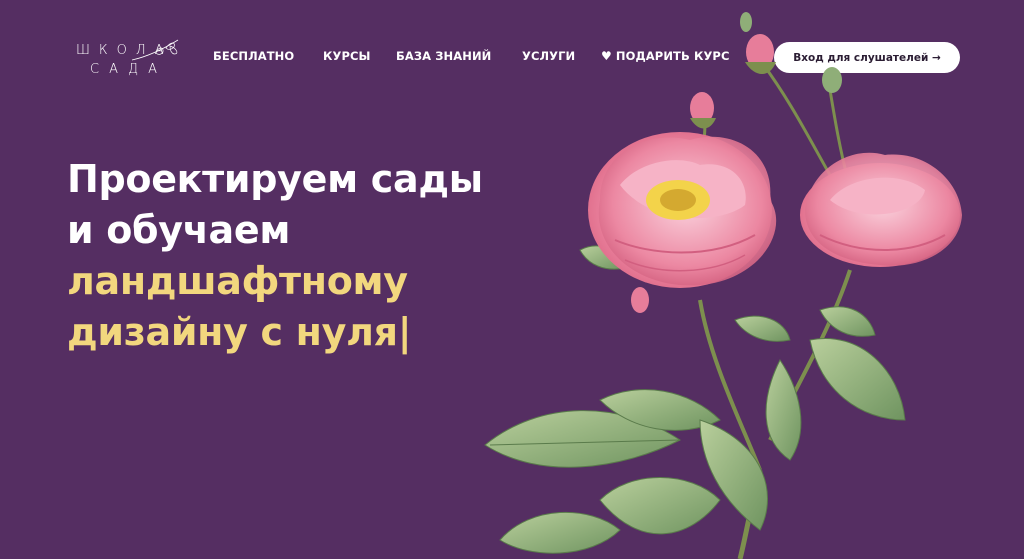 The image size is (1024, 559). What do you see at coordinates (128, 69) in the screenshot?
I see `logo-line-2: САДА` at bounding box center [128, 69].